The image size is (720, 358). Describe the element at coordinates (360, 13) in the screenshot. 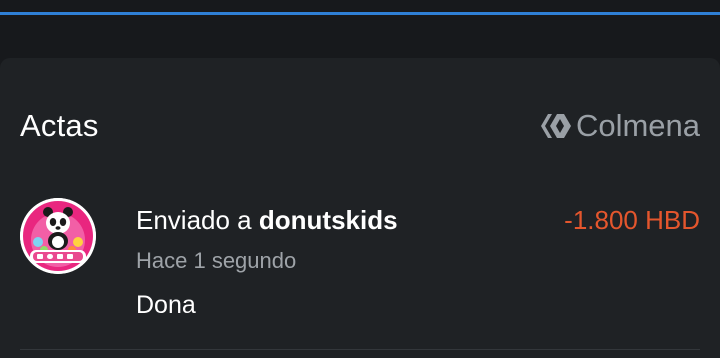

I see `accent-line` at that location.